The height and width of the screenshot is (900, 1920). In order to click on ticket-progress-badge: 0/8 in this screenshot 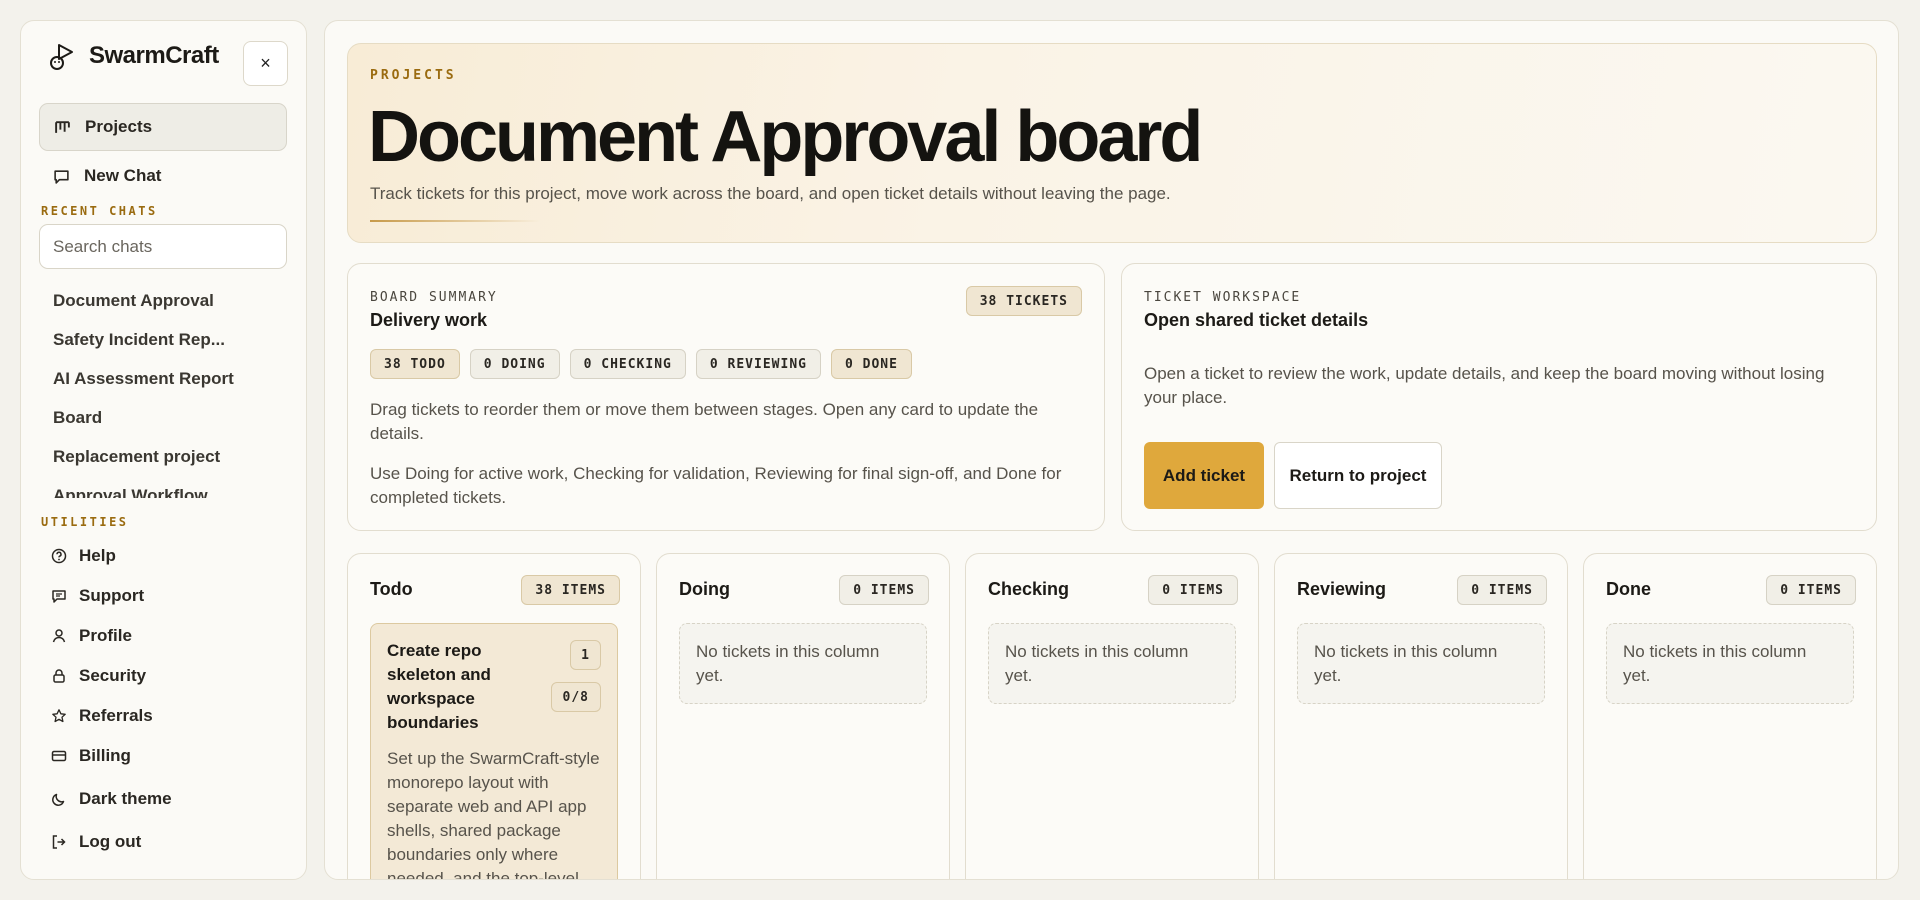, I will do `click(575, 697)`.